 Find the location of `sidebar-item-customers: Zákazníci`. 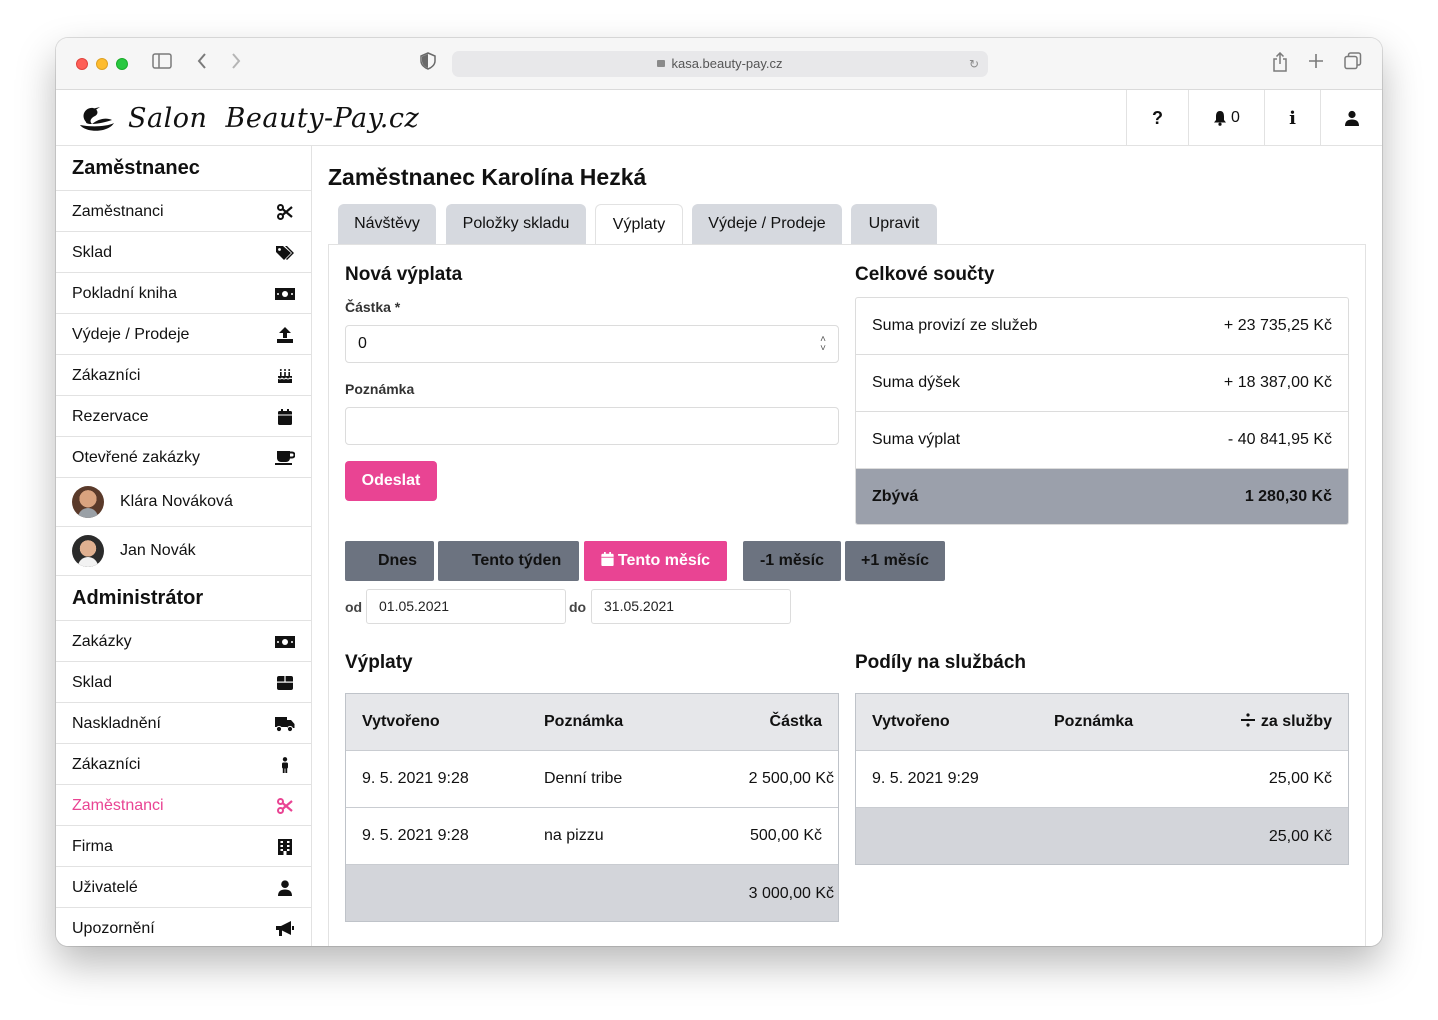

sidebar-item-customers: Zákazníci is located at coordinates (183, 375).